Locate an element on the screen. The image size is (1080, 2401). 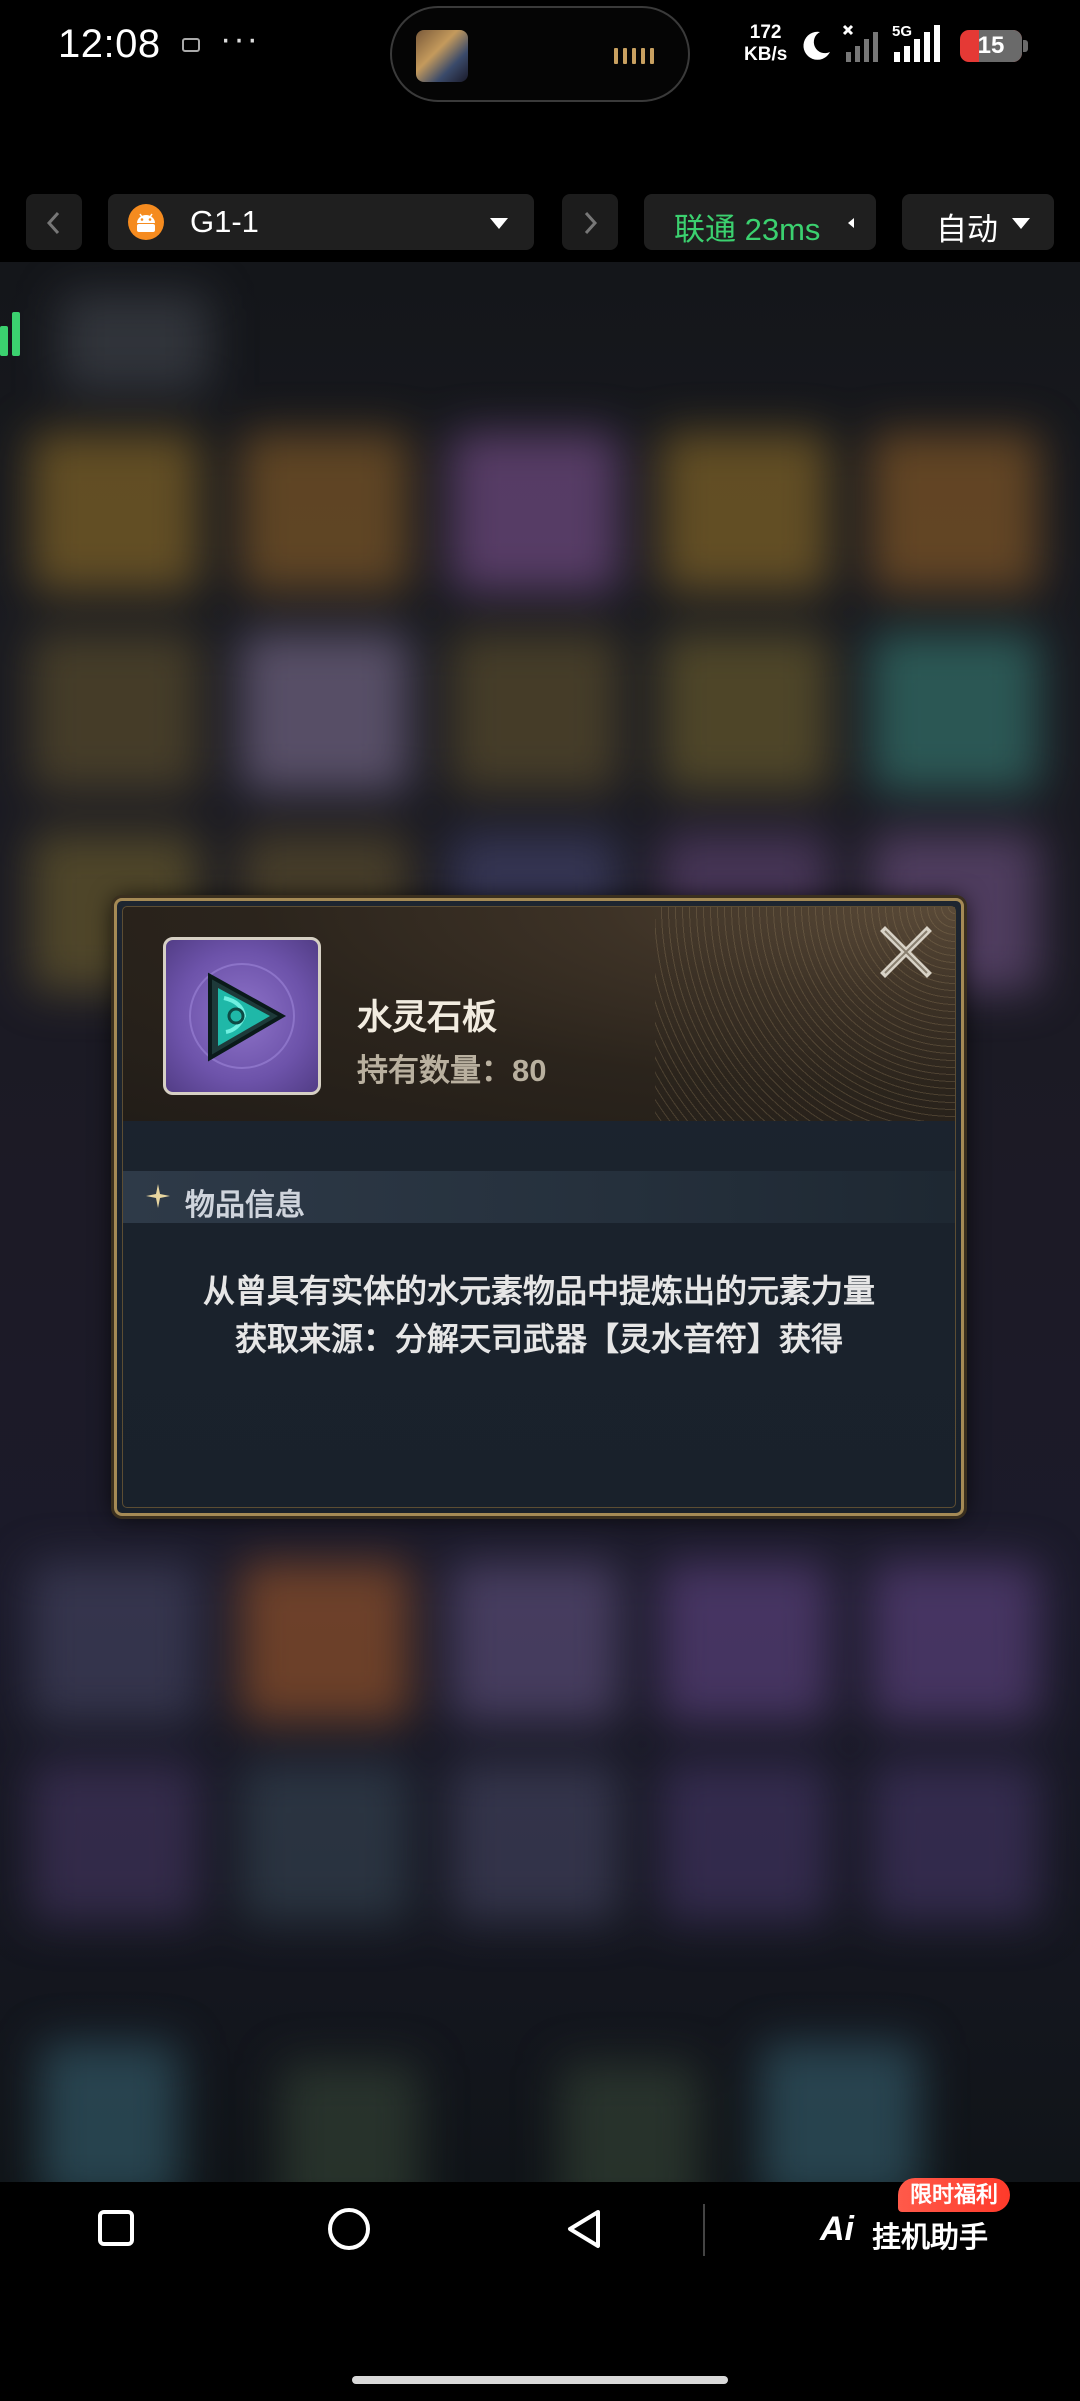
status-time: 12:08 is located at coordinates (109, 44).